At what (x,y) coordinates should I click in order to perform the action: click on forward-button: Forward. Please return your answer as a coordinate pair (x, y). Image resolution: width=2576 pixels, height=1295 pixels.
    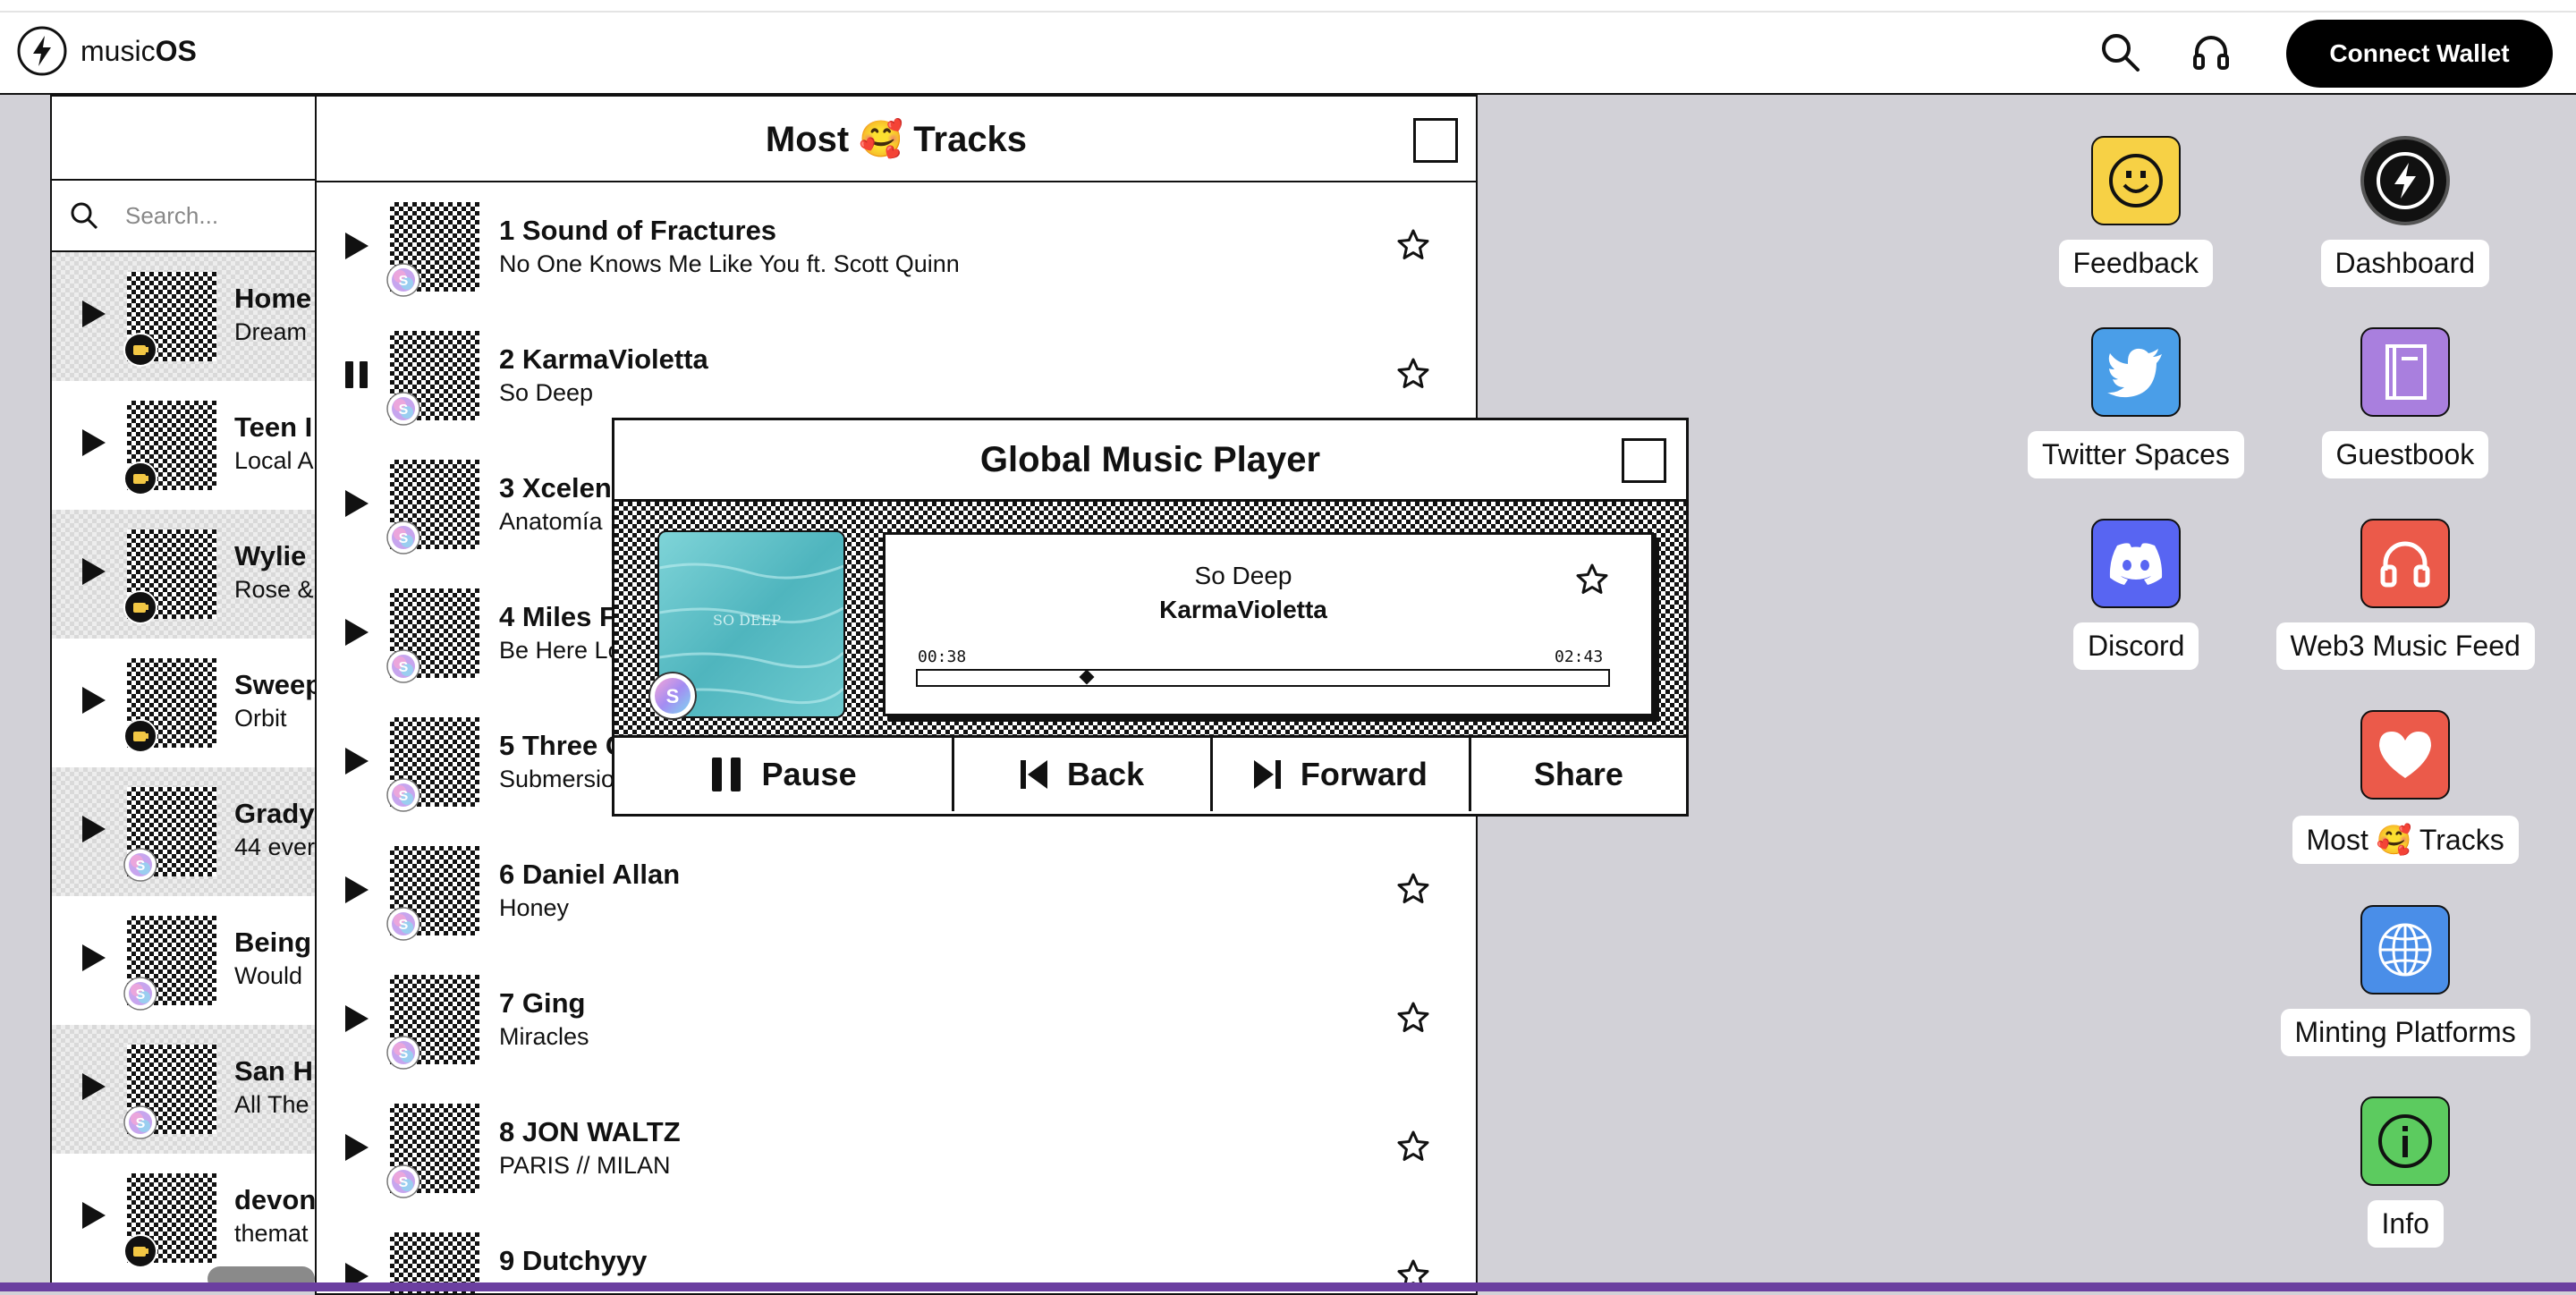
    Looking at the image, I should click on (1342, 774).